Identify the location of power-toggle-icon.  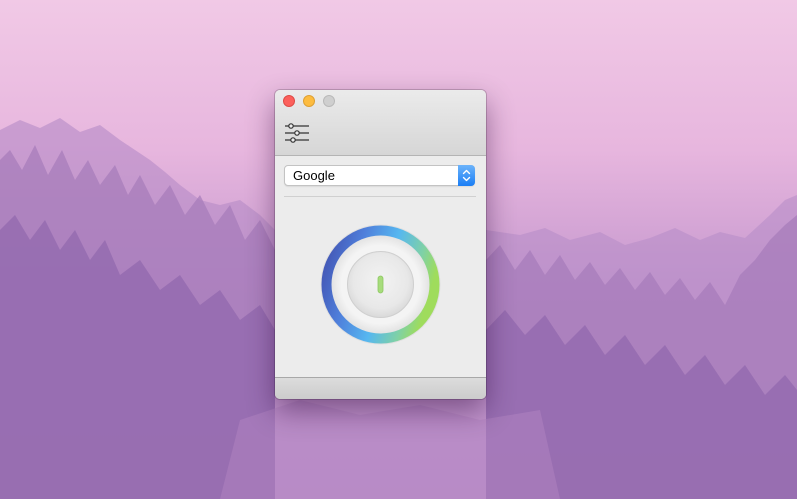
(380, 284).